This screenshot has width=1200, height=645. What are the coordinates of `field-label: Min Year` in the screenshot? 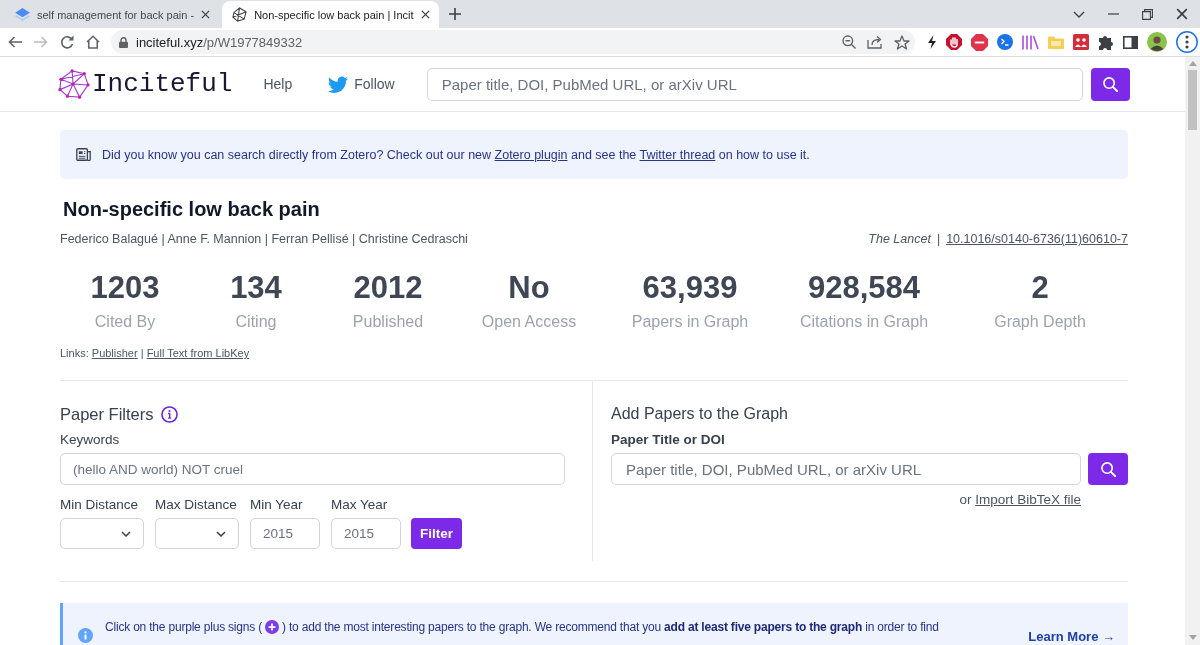 It's located at (277, 505).